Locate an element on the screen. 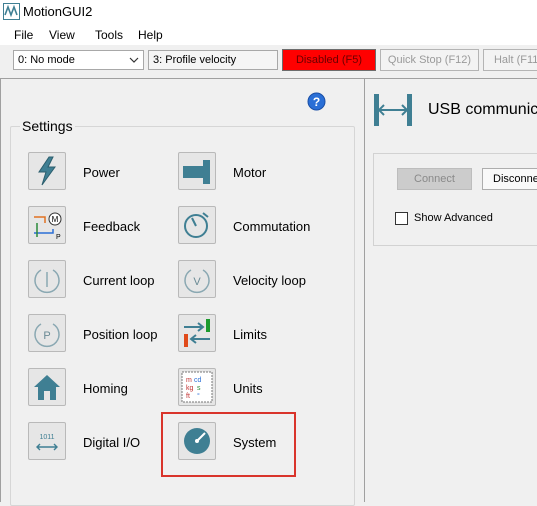 The image size is (537, 506). menu-file: File is located at coordinates (23, 35).